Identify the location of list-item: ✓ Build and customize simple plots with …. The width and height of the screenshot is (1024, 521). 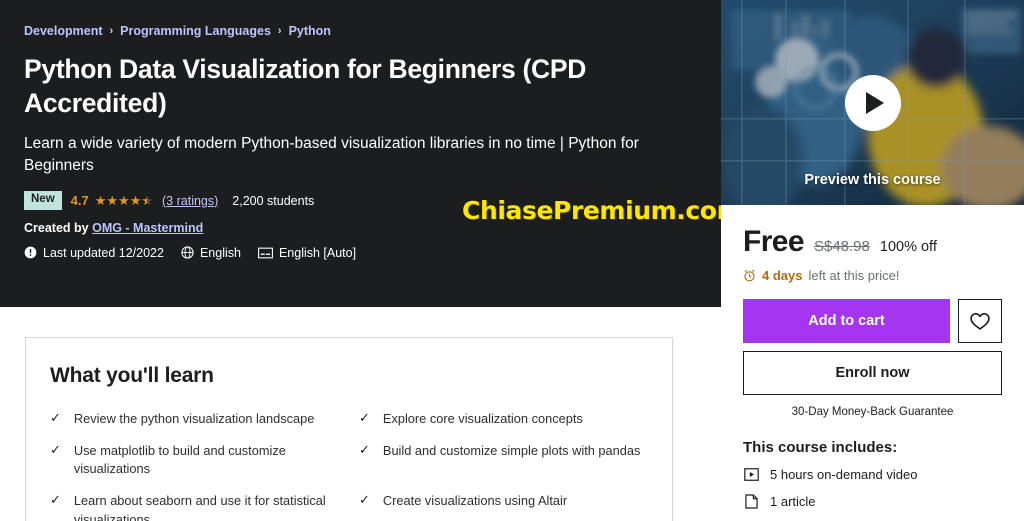
(500, 460).